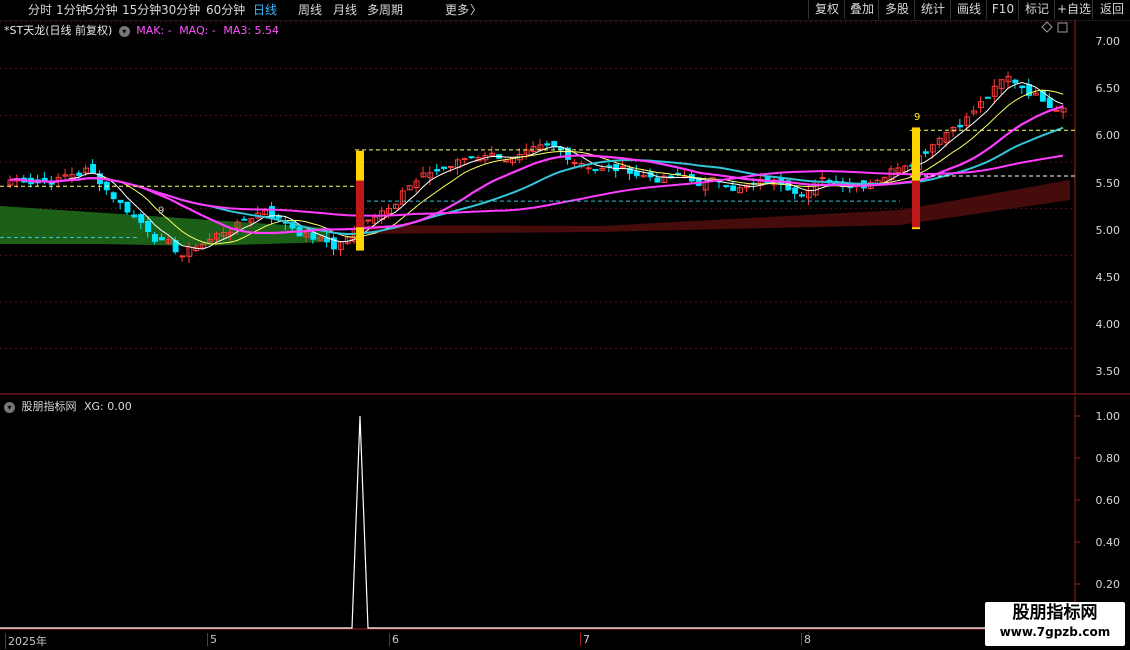  Describe the element at coordinates (932, 9) in the screenshot. I see `toolbar-button-3: 统计` at that location.